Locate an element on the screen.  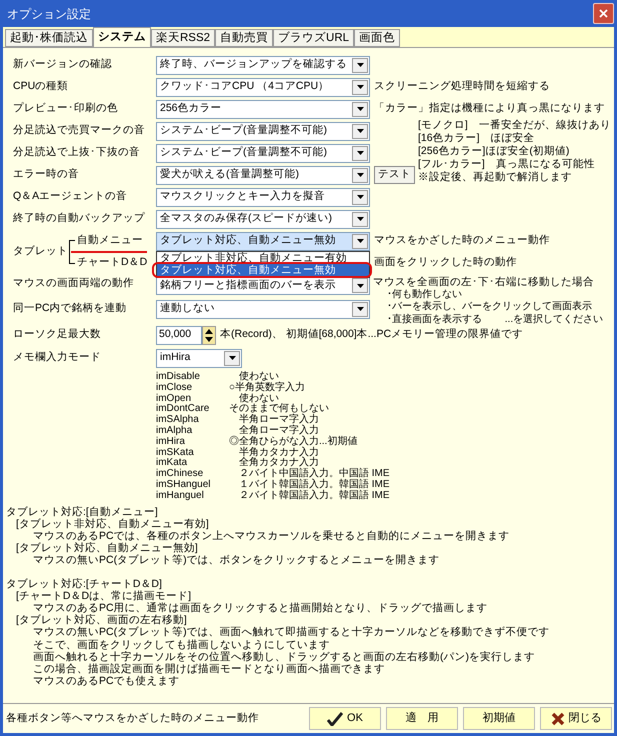
dropdown: 終了時、バージョンアップを確認する is located at coordinates (263, 65).